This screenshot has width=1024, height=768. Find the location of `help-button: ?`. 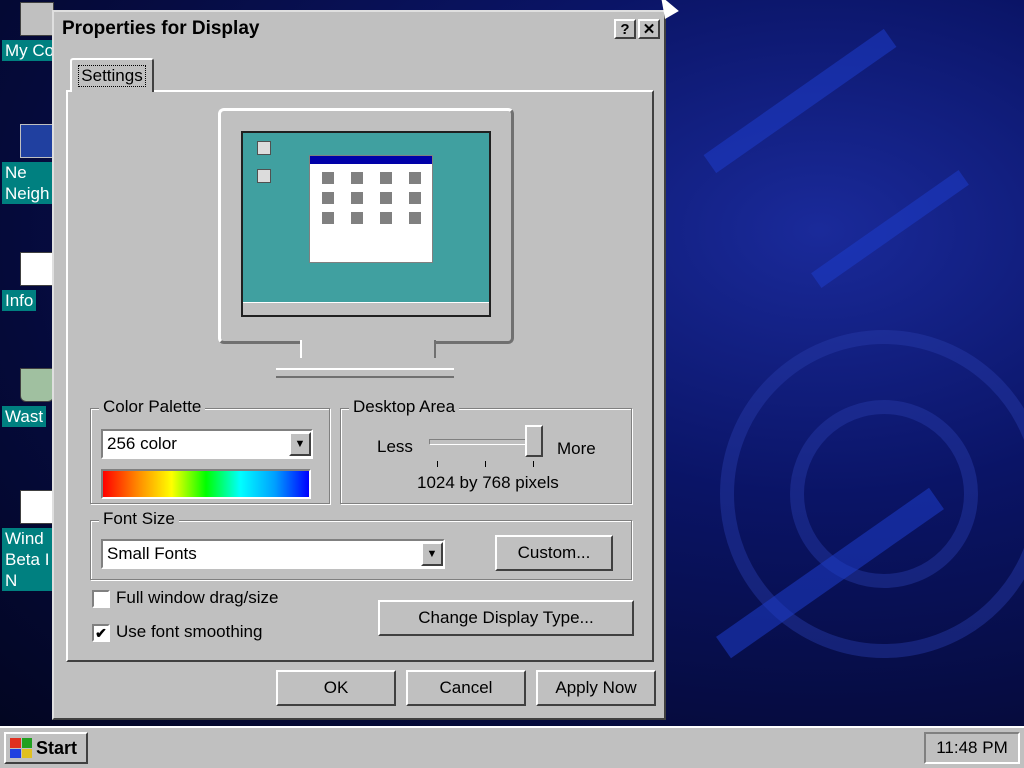

help-button: ? is located at coordinates (625, 29).